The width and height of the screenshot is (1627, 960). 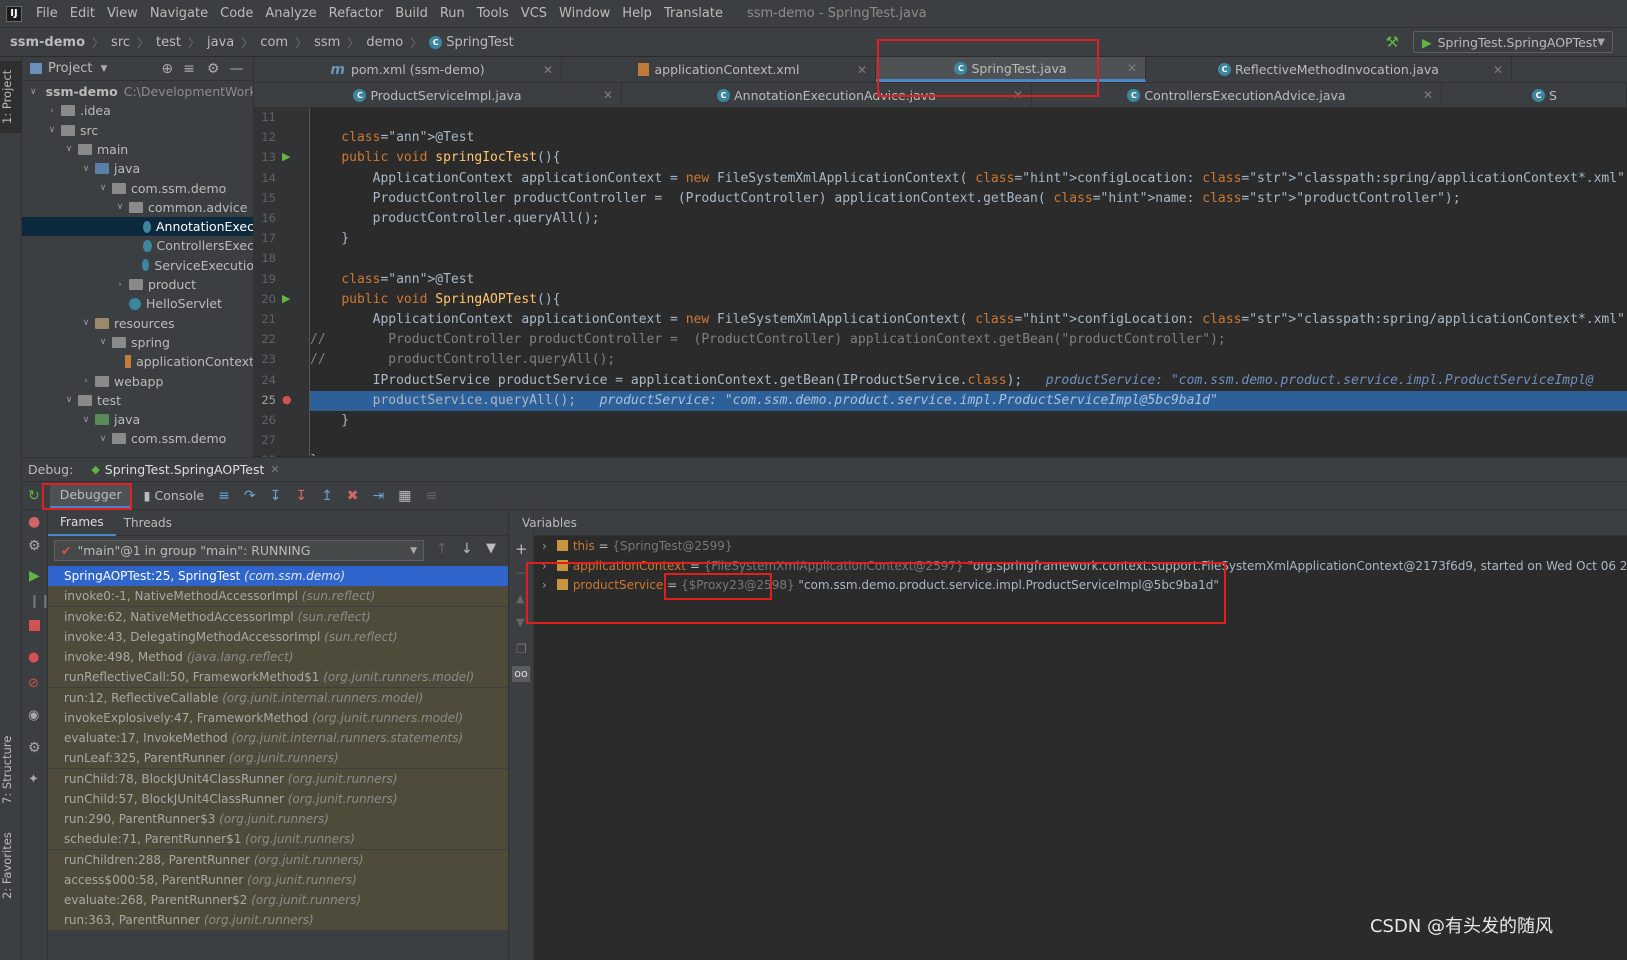 What do you see at coordinates (327, 496) in the screenshot?
I see `step-out-icon: ↥` at bounding box center [327, 496].